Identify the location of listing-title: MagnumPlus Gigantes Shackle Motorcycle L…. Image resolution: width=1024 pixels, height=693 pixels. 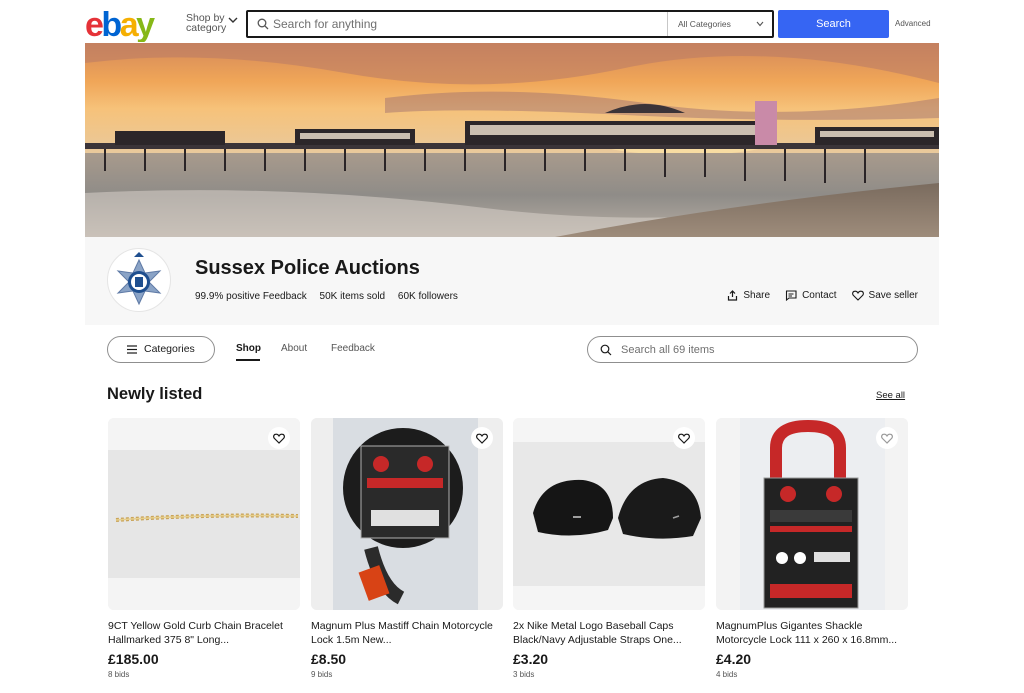
(812, 633).